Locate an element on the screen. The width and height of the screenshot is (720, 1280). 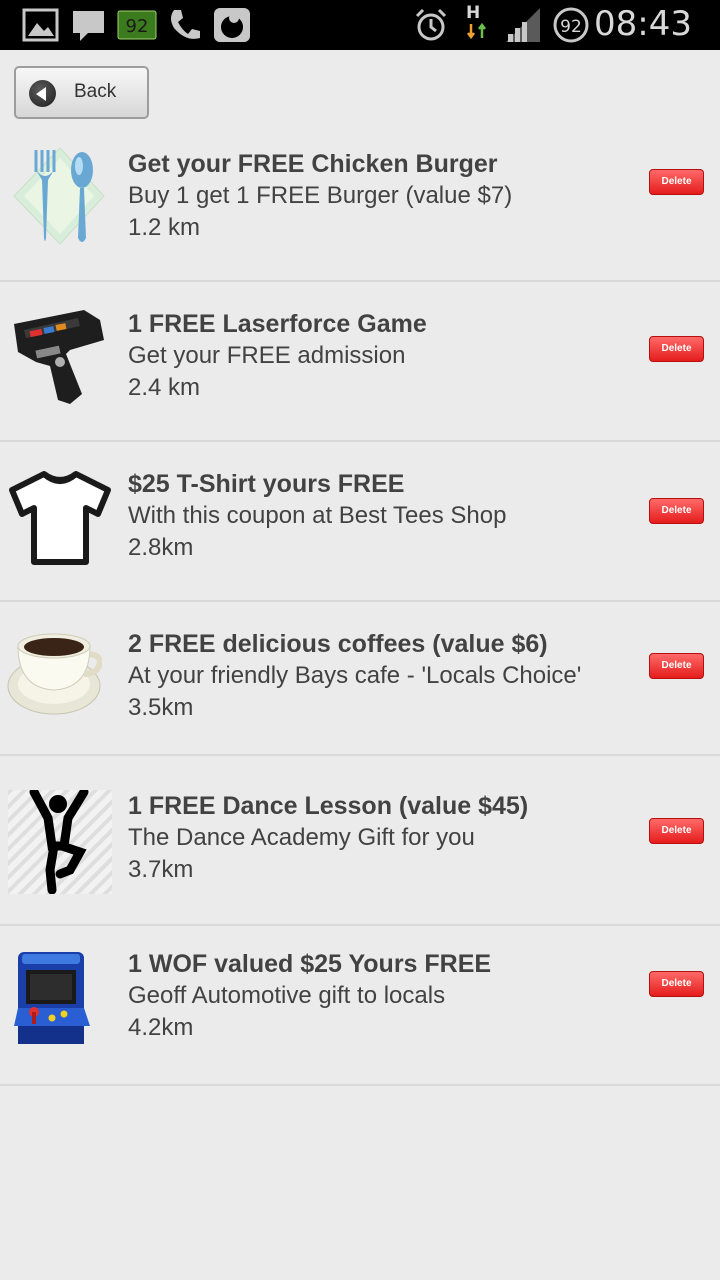
coupon-distance: 2.8km is located at coordinates (161, 547).